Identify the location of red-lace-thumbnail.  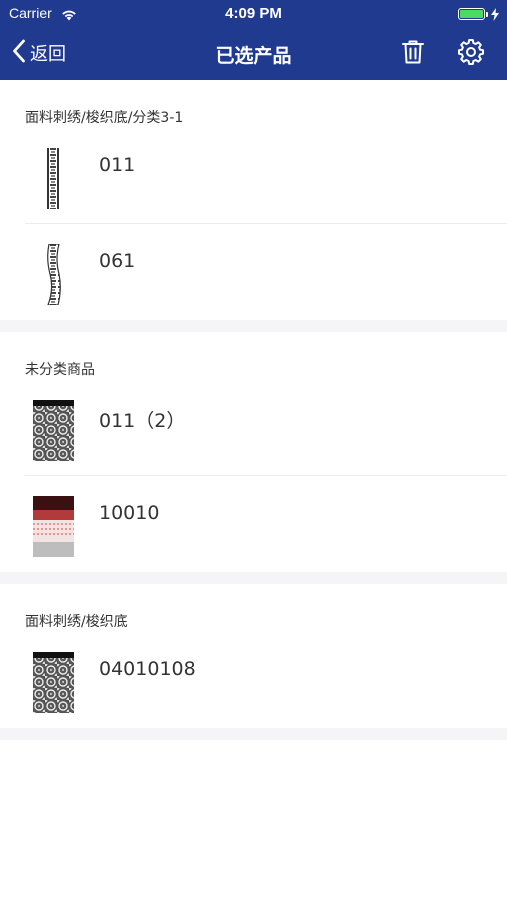
(53, 526).